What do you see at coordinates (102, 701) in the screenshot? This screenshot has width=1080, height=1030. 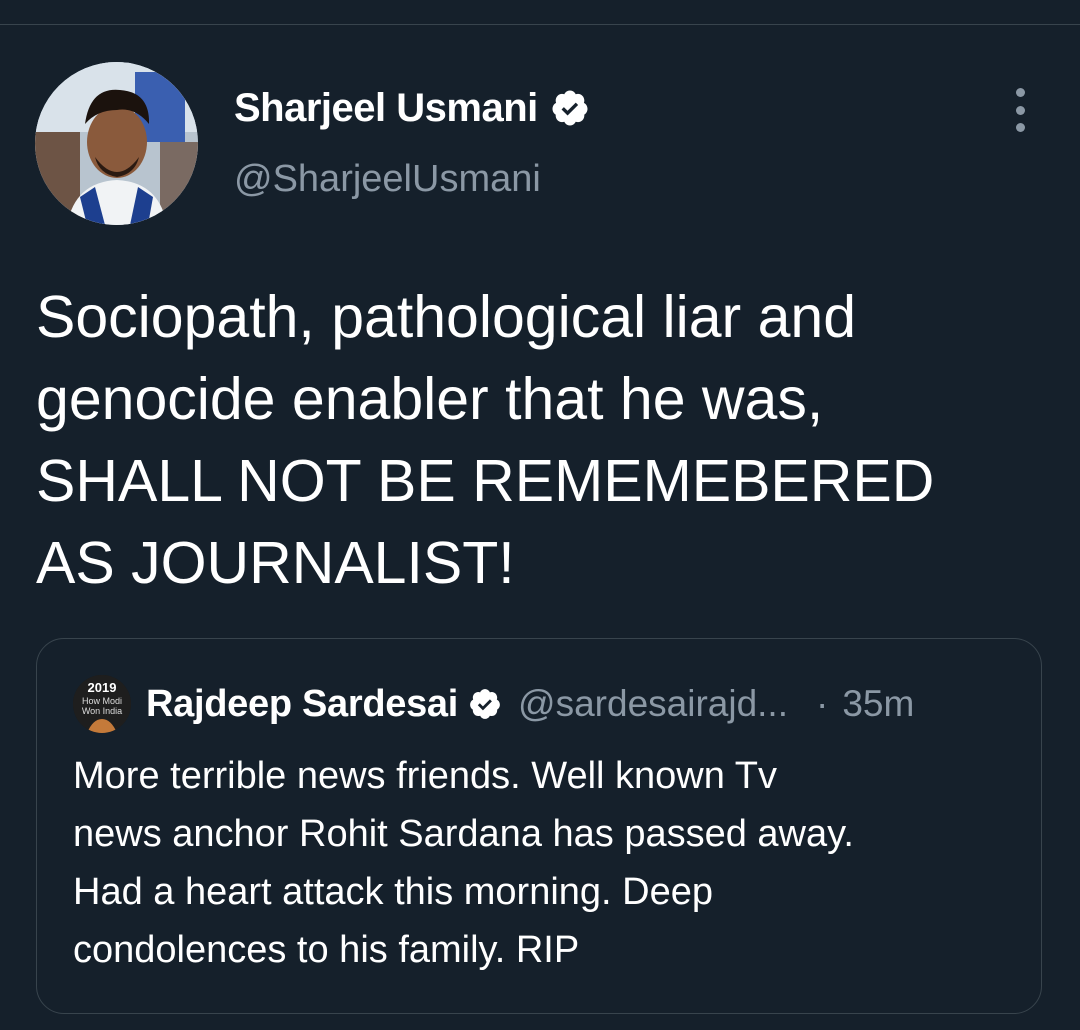 I see `avatar-text-line: How Modi` at bounding box center [102, 701].